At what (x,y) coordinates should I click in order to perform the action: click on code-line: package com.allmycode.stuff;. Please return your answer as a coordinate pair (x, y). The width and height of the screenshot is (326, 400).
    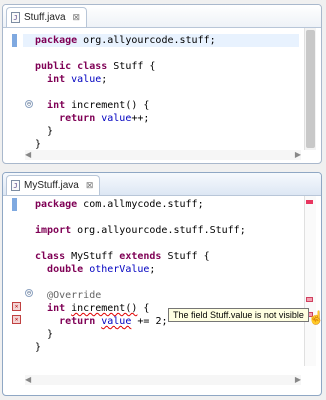
    Looking at the image, I should click on (119, 204).